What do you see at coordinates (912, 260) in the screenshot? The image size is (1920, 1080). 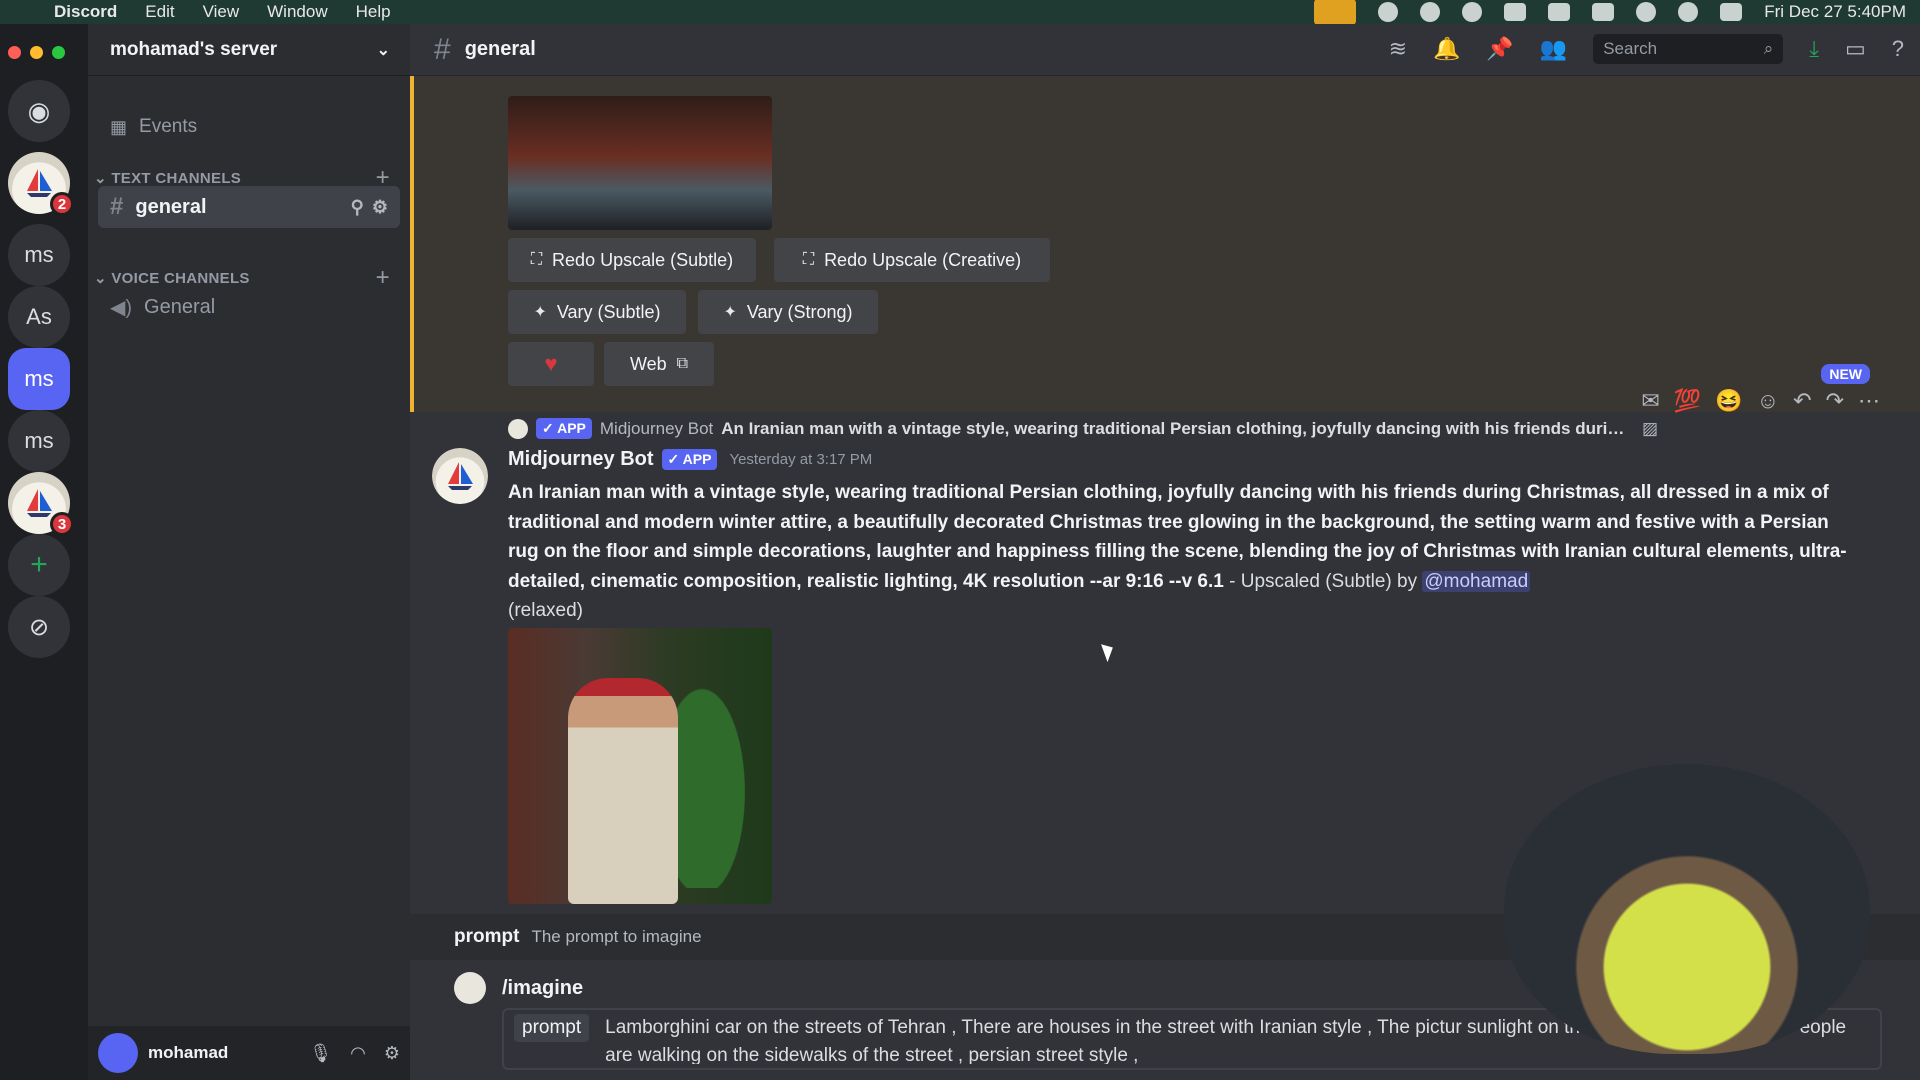 I see `redo-upscale-creative-button: ⛶ Redo Upscale (Creative)` at bounding box center [912, 260].